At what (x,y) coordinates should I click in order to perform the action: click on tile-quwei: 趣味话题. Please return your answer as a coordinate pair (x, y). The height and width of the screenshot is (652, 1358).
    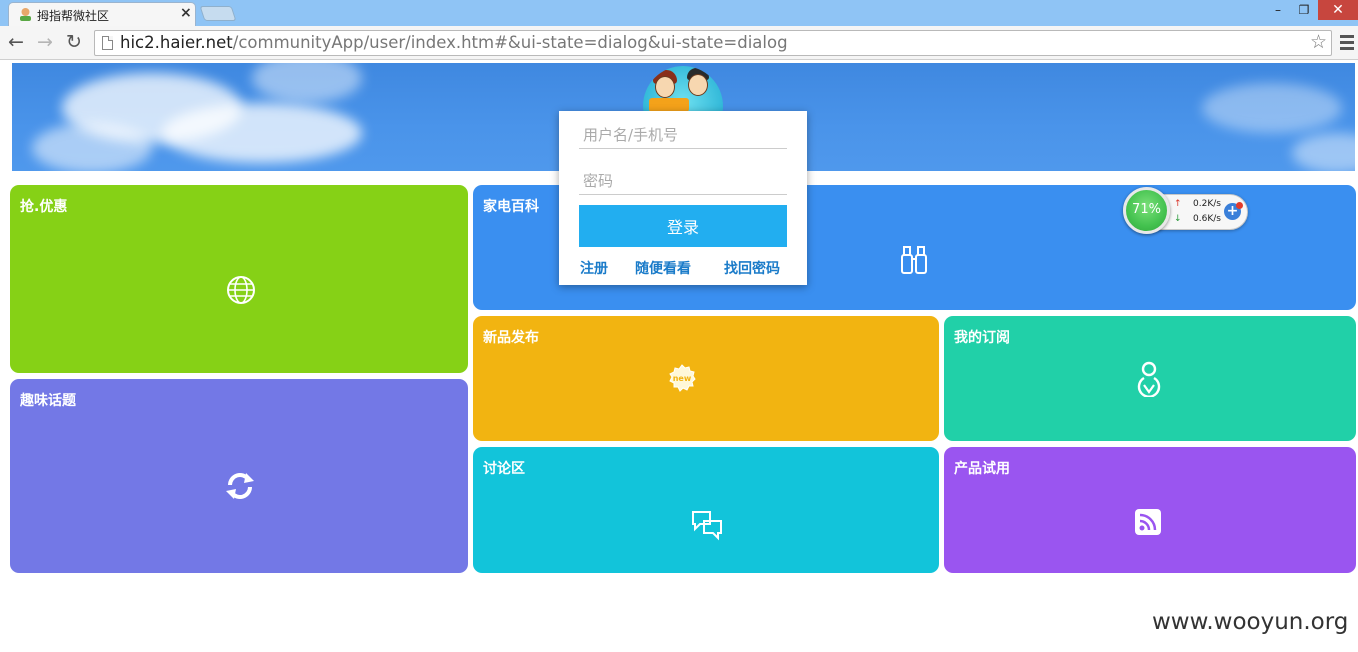
    Looking at the image, I should click on (239, 476).